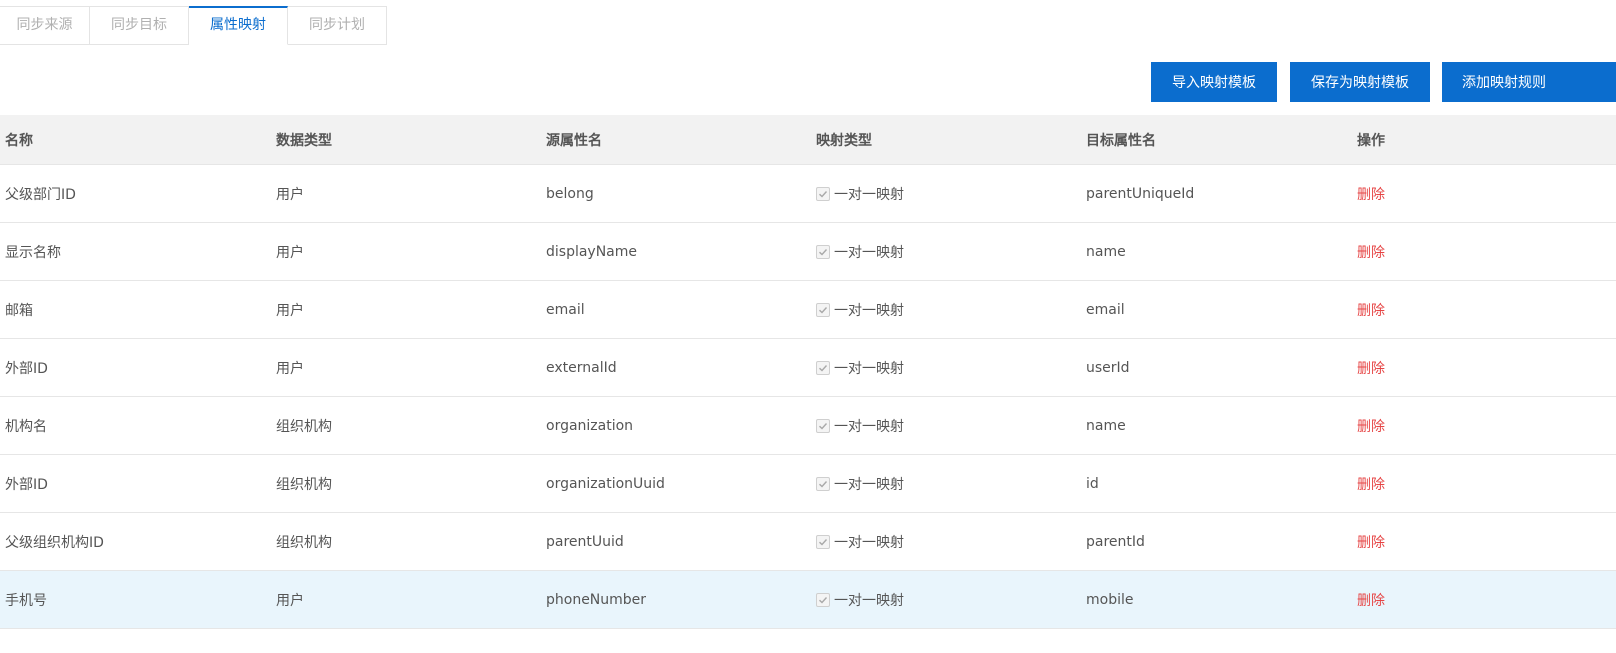 This screenshot has height=653, width=1616. I want to click on import-template-button: 导入映射模板, so click(1214, 82).